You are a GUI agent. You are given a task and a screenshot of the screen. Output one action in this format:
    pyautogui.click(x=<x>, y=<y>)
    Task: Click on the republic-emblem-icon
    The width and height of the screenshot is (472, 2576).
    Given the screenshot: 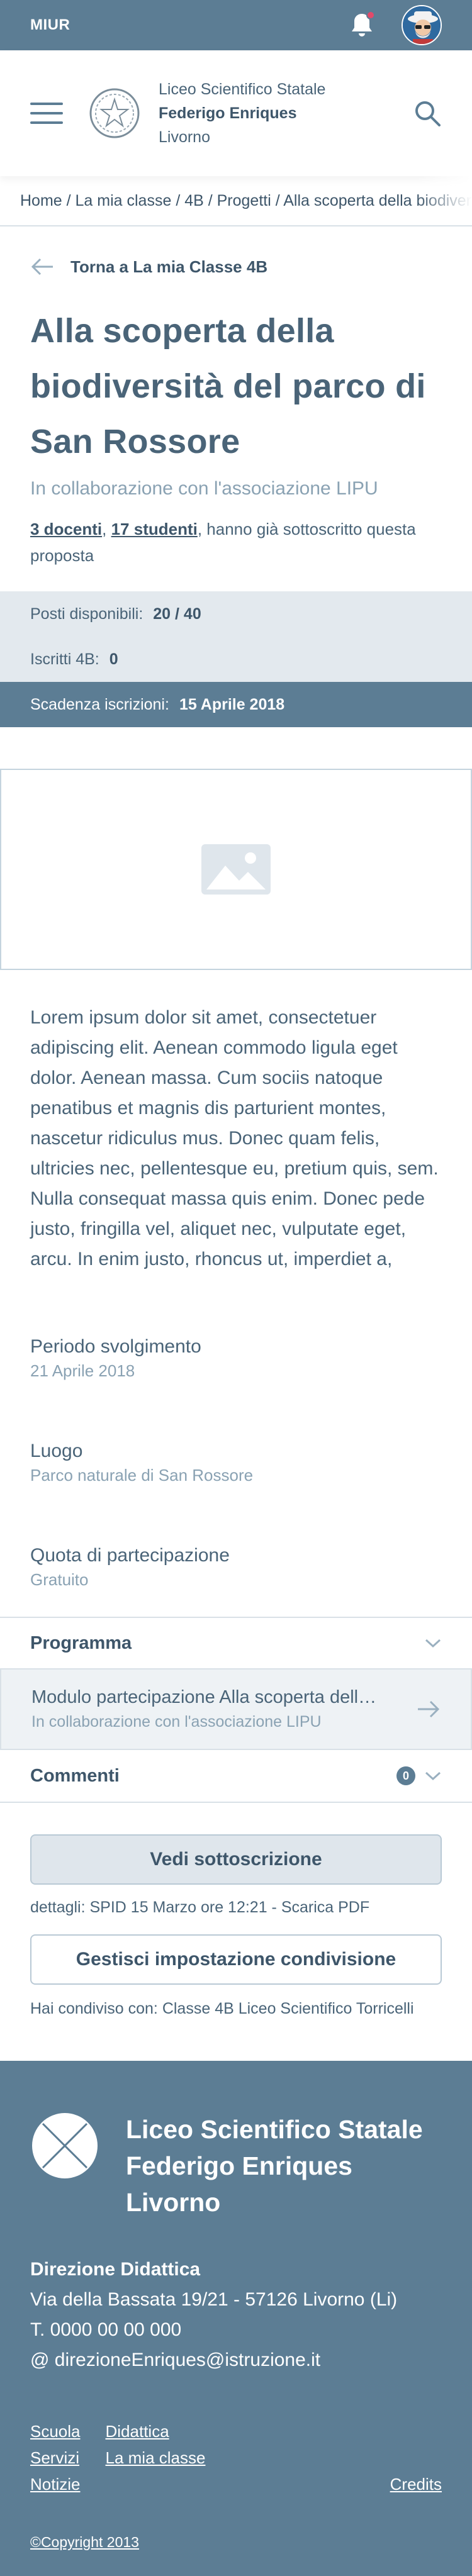 What is the action you would take?
    pyautogui.click(x=114, y=113)
    